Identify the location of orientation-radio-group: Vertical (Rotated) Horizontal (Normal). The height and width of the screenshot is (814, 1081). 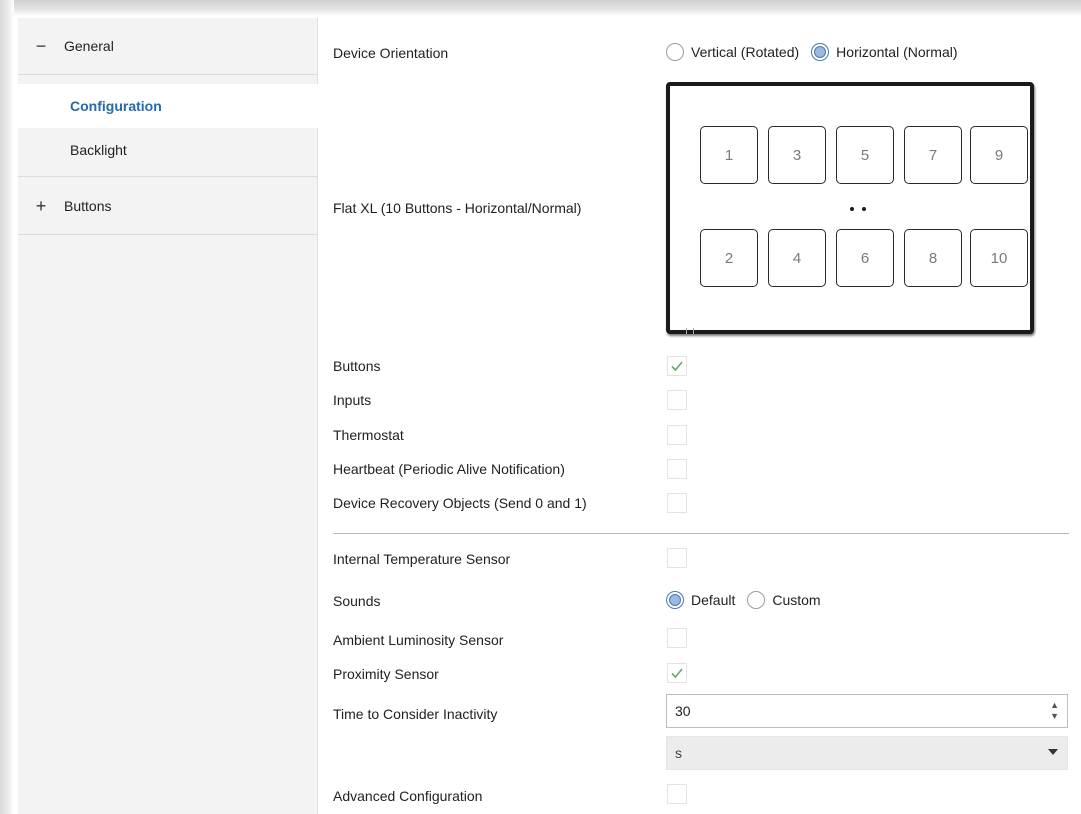
(818, 52).